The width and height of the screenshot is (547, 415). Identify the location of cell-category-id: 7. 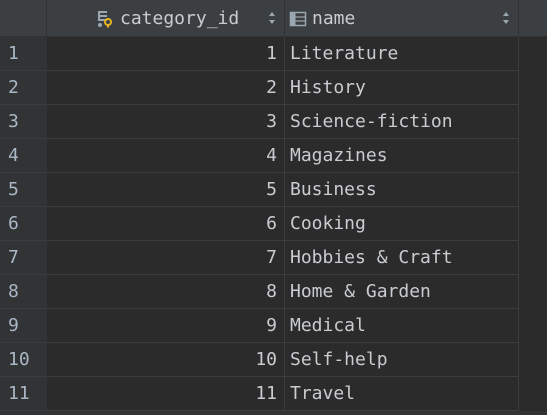
(166, 258).